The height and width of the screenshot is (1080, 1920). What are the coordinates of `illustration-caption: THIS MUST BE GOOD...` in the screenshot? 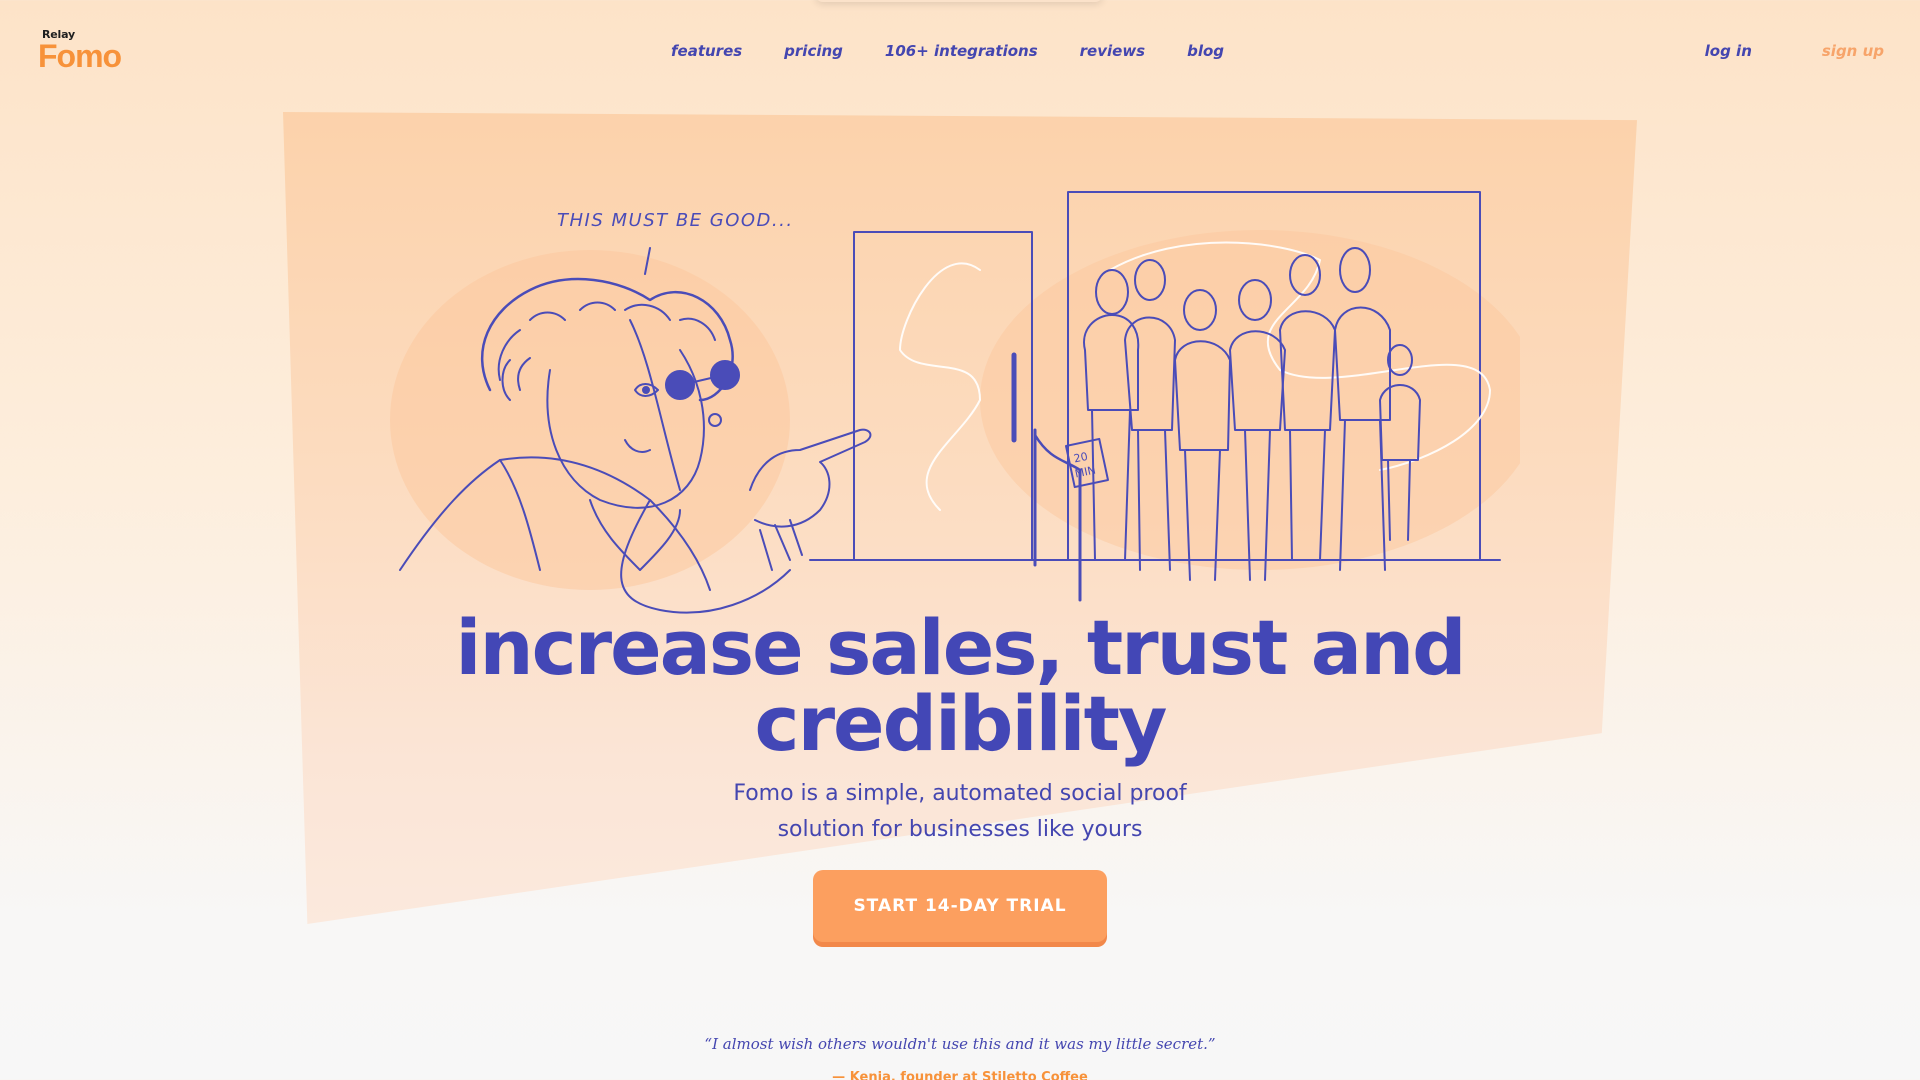 It's located at (675, 220).